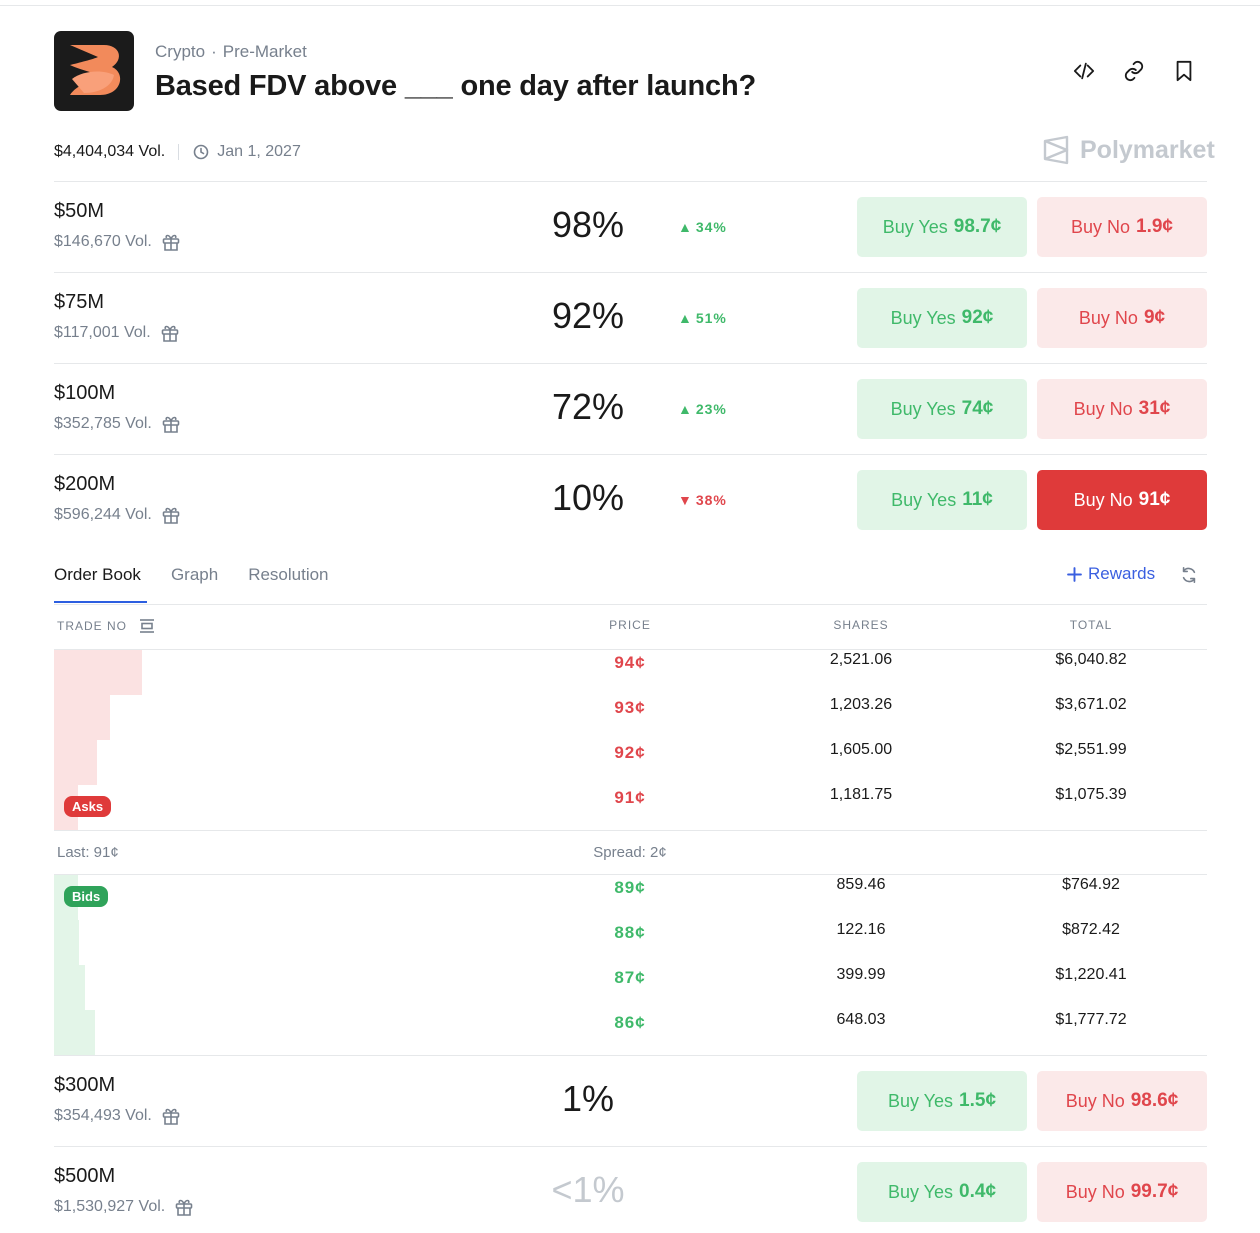 This screenshot has height=1233, width=1260. What do you see at coordinates (861, 1019) in the screenshot?
I see `bid-shares: 648.03` at bounding box center [861, 1019].